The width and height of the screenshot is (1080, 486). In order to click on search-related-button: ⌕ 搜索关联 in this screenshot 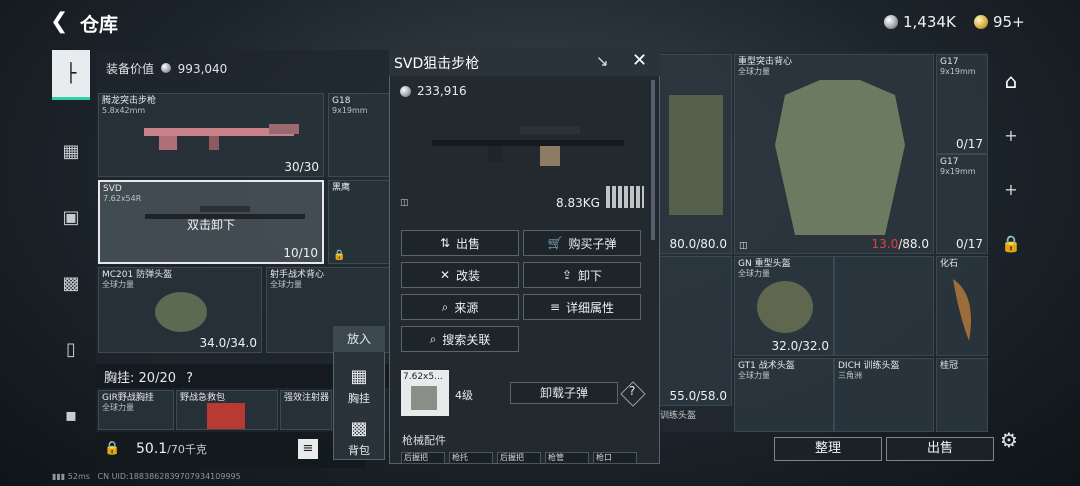, I will do `click(460, 339)`.